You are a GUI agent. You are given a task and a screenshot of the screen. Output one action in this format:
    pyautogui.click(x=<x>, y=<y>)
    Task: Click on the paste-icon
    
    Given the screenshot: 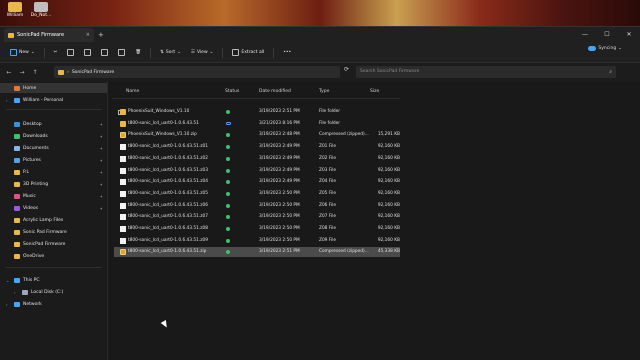 What is the action you would take?
    pyautogui.click(x=88, y=52)
    